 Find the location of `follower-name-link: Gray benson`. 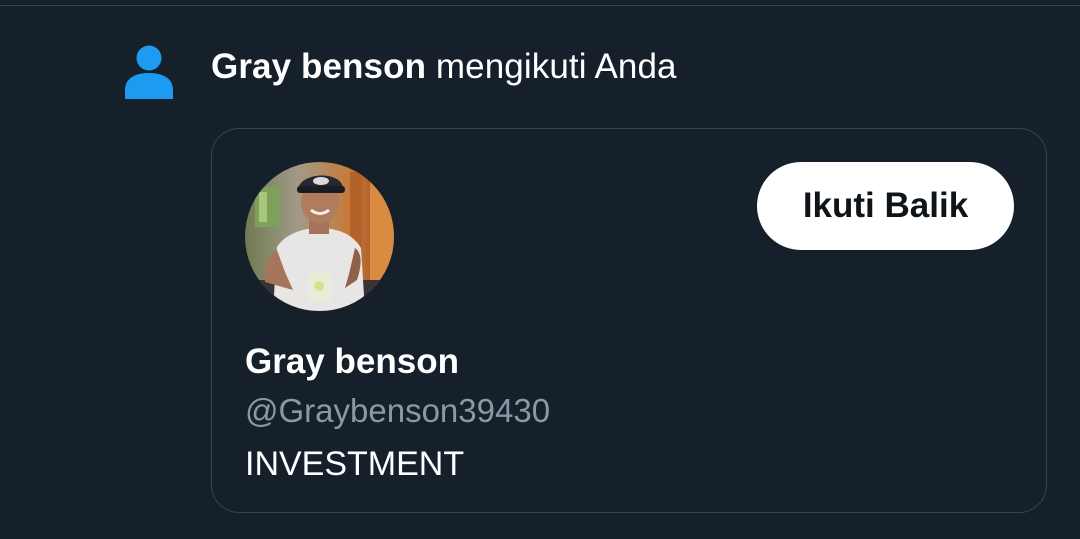

follower-name-link: Gray benson is located at coordinates (318, 66).